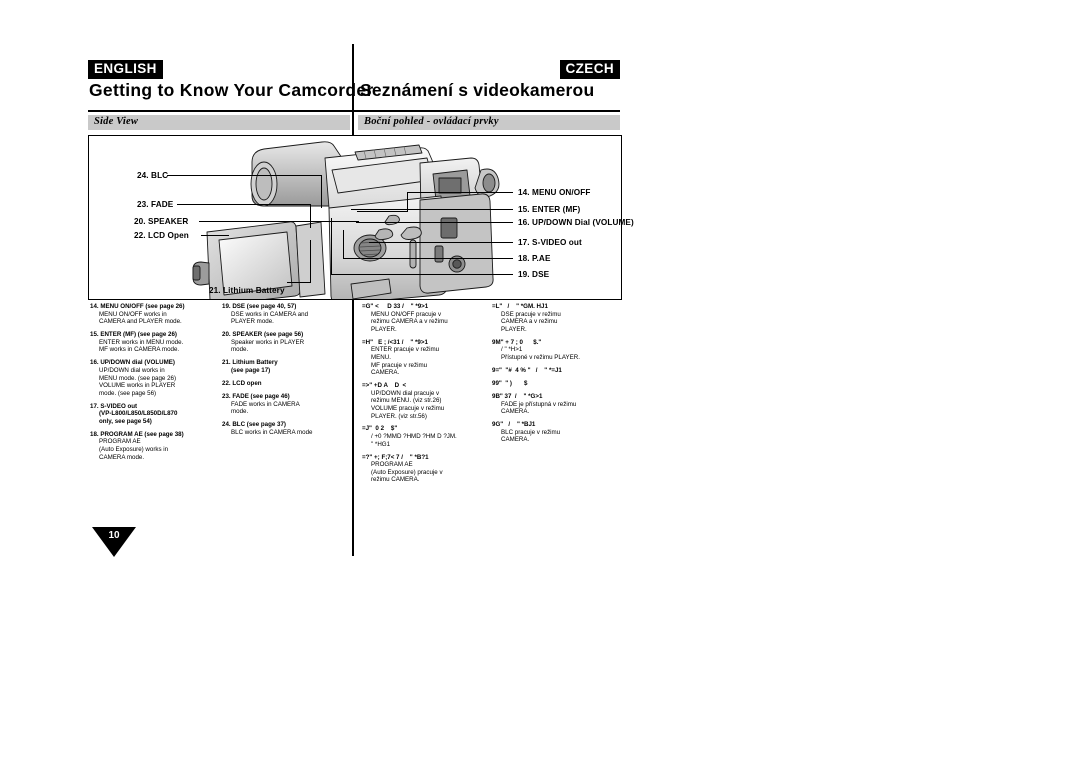  I want to click on manual-entry-heading: =J" 0 2 $", so click(380, 429).